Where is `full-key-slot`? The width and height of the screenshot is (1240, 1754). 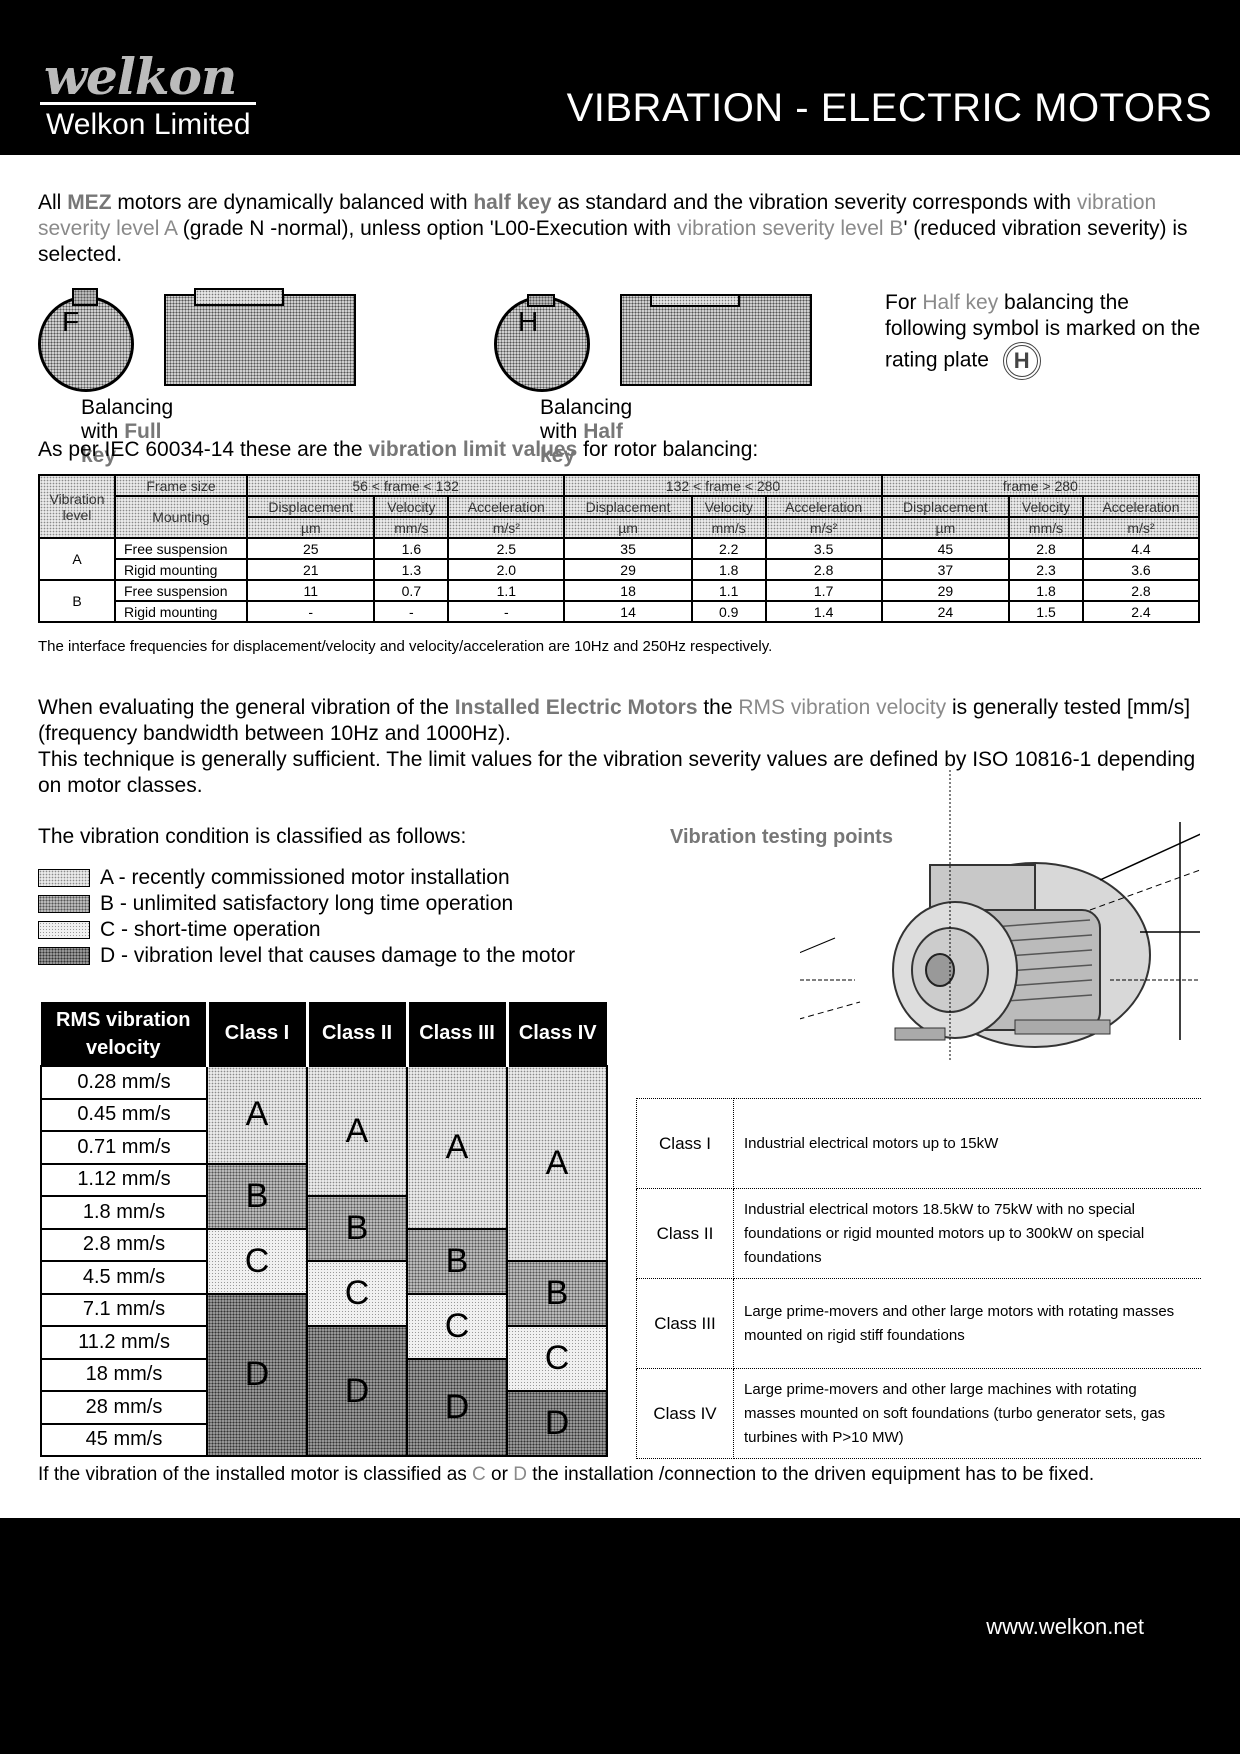 full-key-slot is located at coordinates (239, 297).